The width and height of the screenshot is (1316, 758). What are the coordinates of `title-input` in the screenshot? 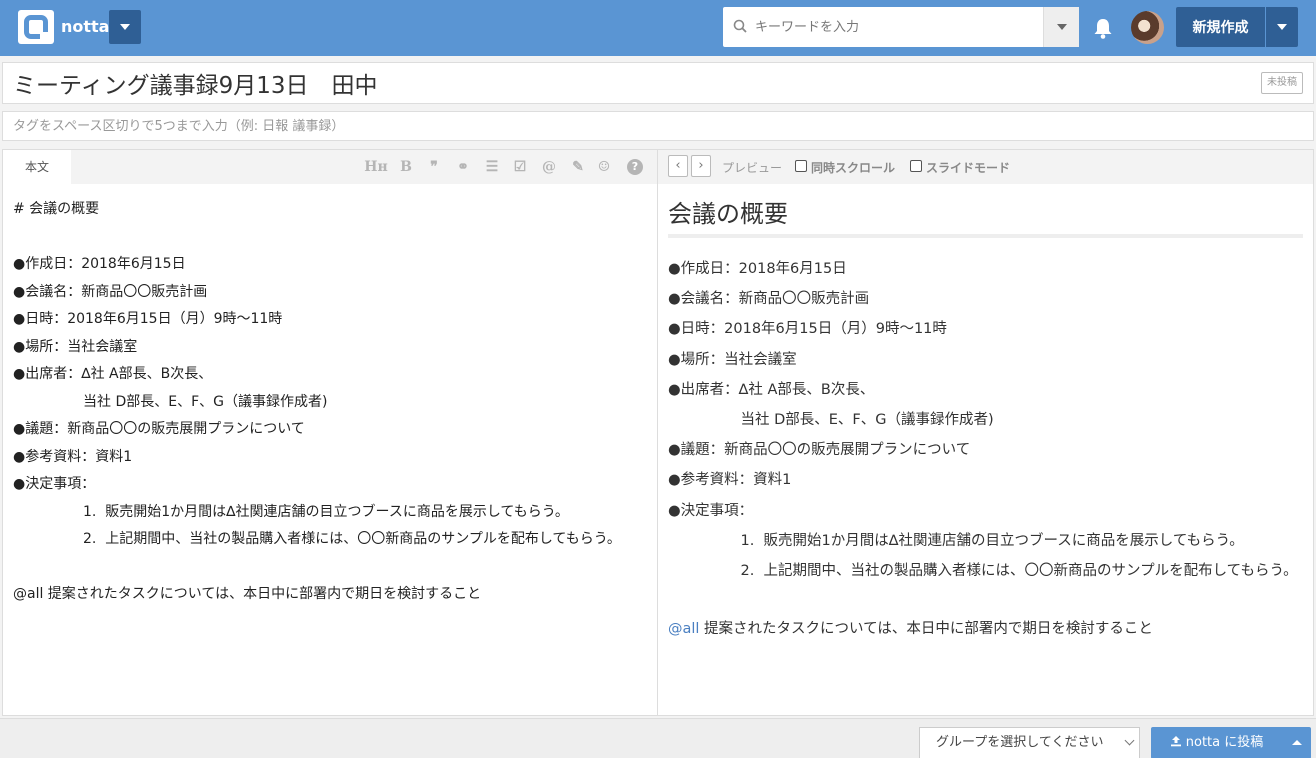 It's located at (563, 83).